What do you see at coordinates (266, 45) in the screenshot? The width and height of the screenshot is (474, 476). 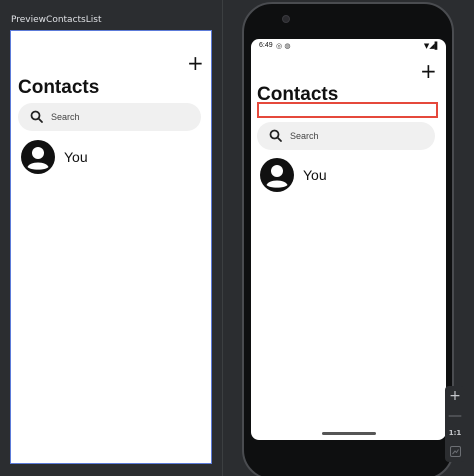 I see `status-time: 6:49` at bounding box center [266, 45].